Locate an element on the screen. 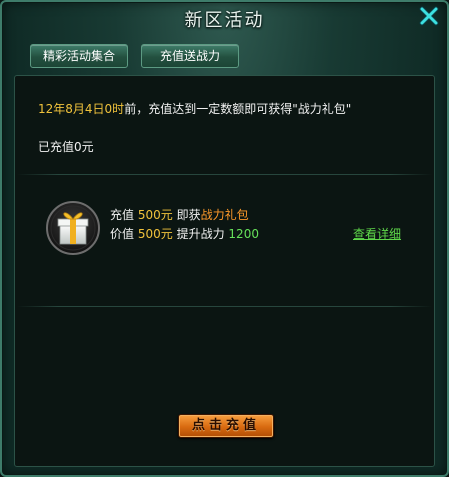 The height and width of the screenshot is (477, 449). recharge-button: 点击充值 is located at coordinates (226, 426).